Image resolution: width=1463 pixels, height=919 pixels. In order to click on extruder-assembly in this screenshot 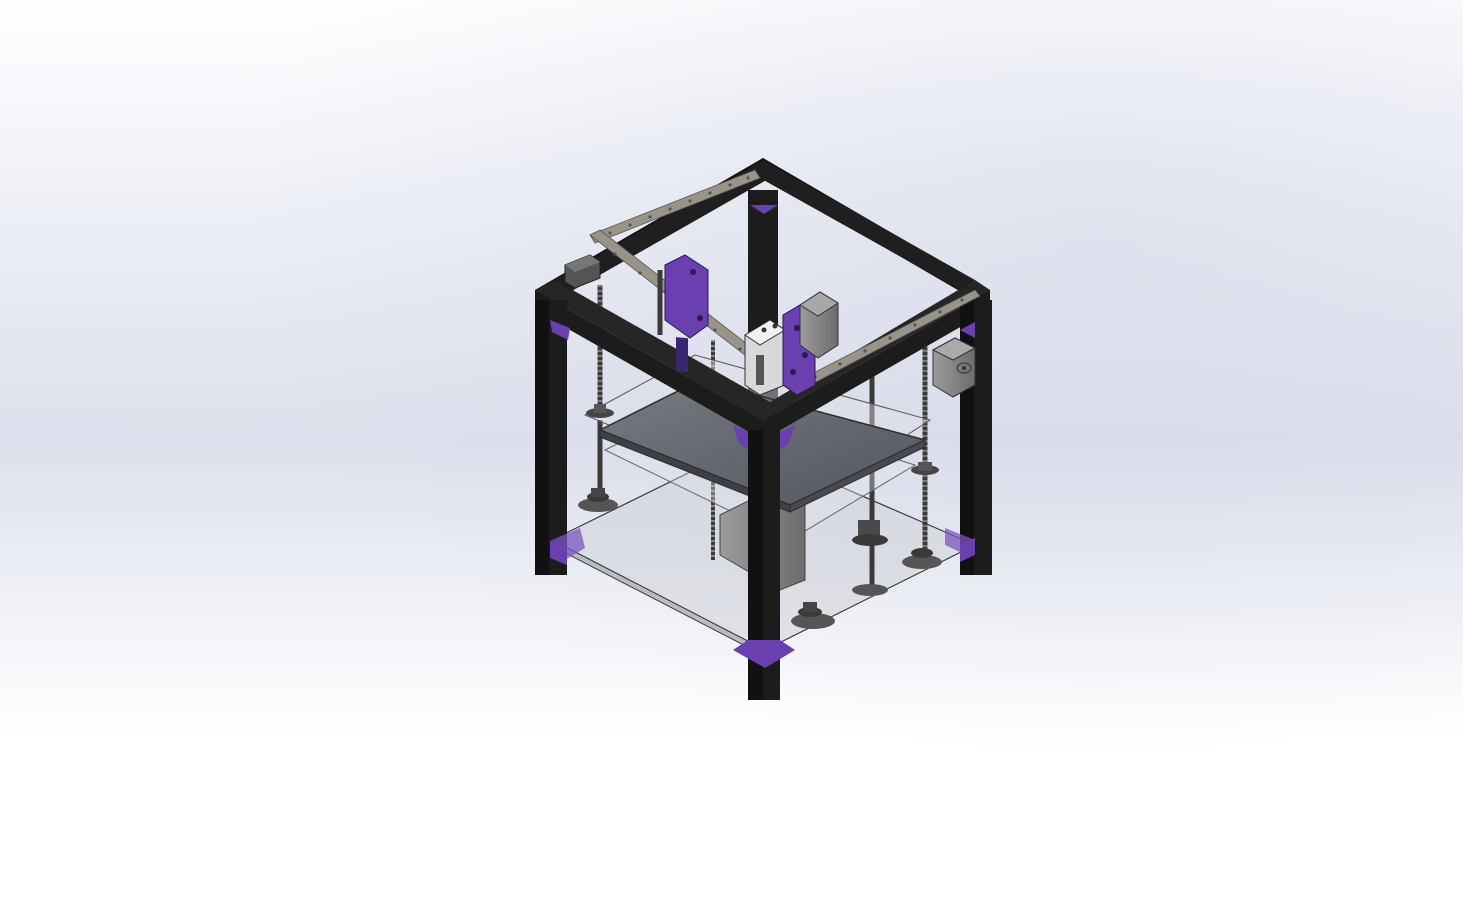, I will do `click(765, 357)`.